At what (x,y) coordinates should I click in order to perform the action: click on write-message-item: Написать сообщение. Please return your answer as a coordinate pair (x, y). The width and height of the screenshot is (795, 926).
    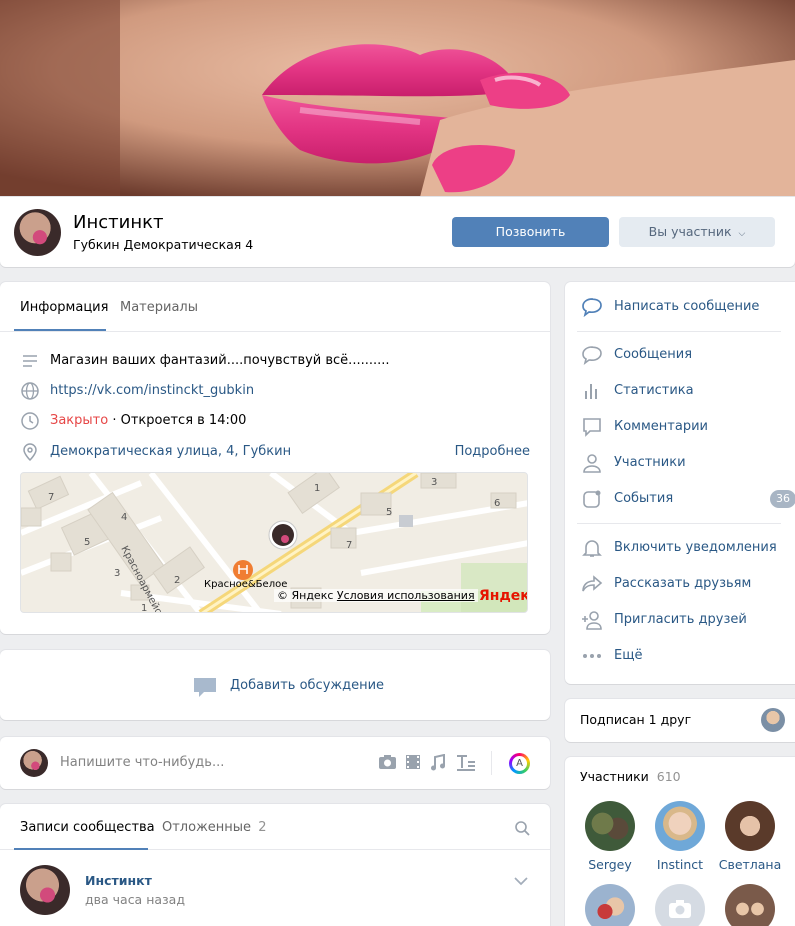
    Looking at the image, I should click on (681, 307).